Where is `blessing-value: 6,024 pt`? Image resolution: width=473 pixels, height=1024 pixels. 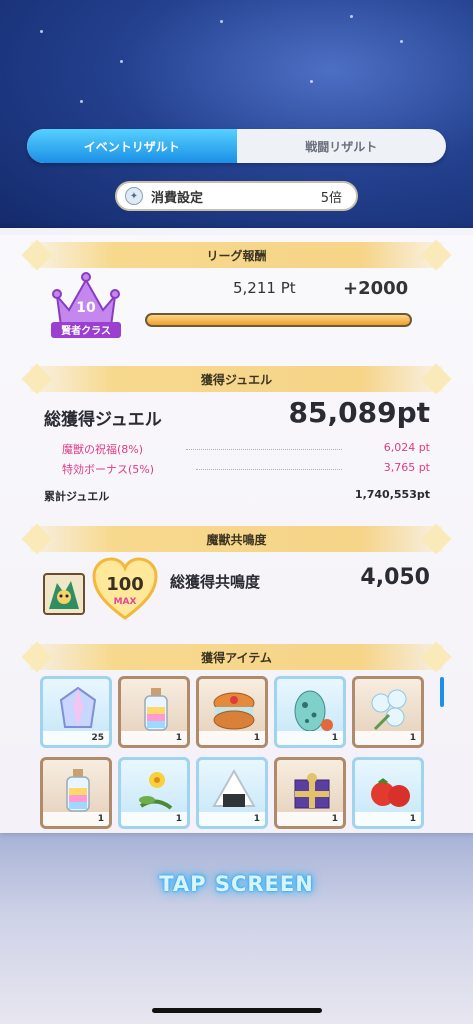 blessing-value: 6,024 pt is located at coordinates (406, 447).